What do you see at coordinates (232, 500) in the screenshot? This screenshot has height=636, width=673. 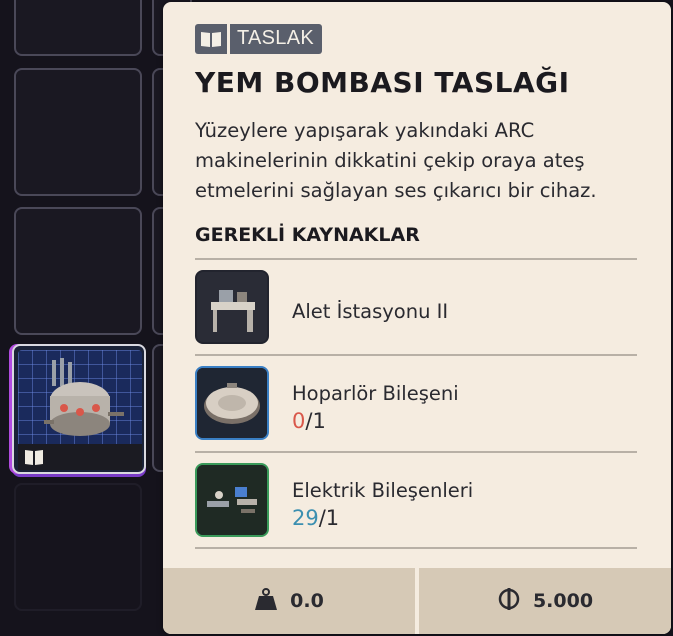 I see `electric-components-icon` at bounding box center [232, 500].